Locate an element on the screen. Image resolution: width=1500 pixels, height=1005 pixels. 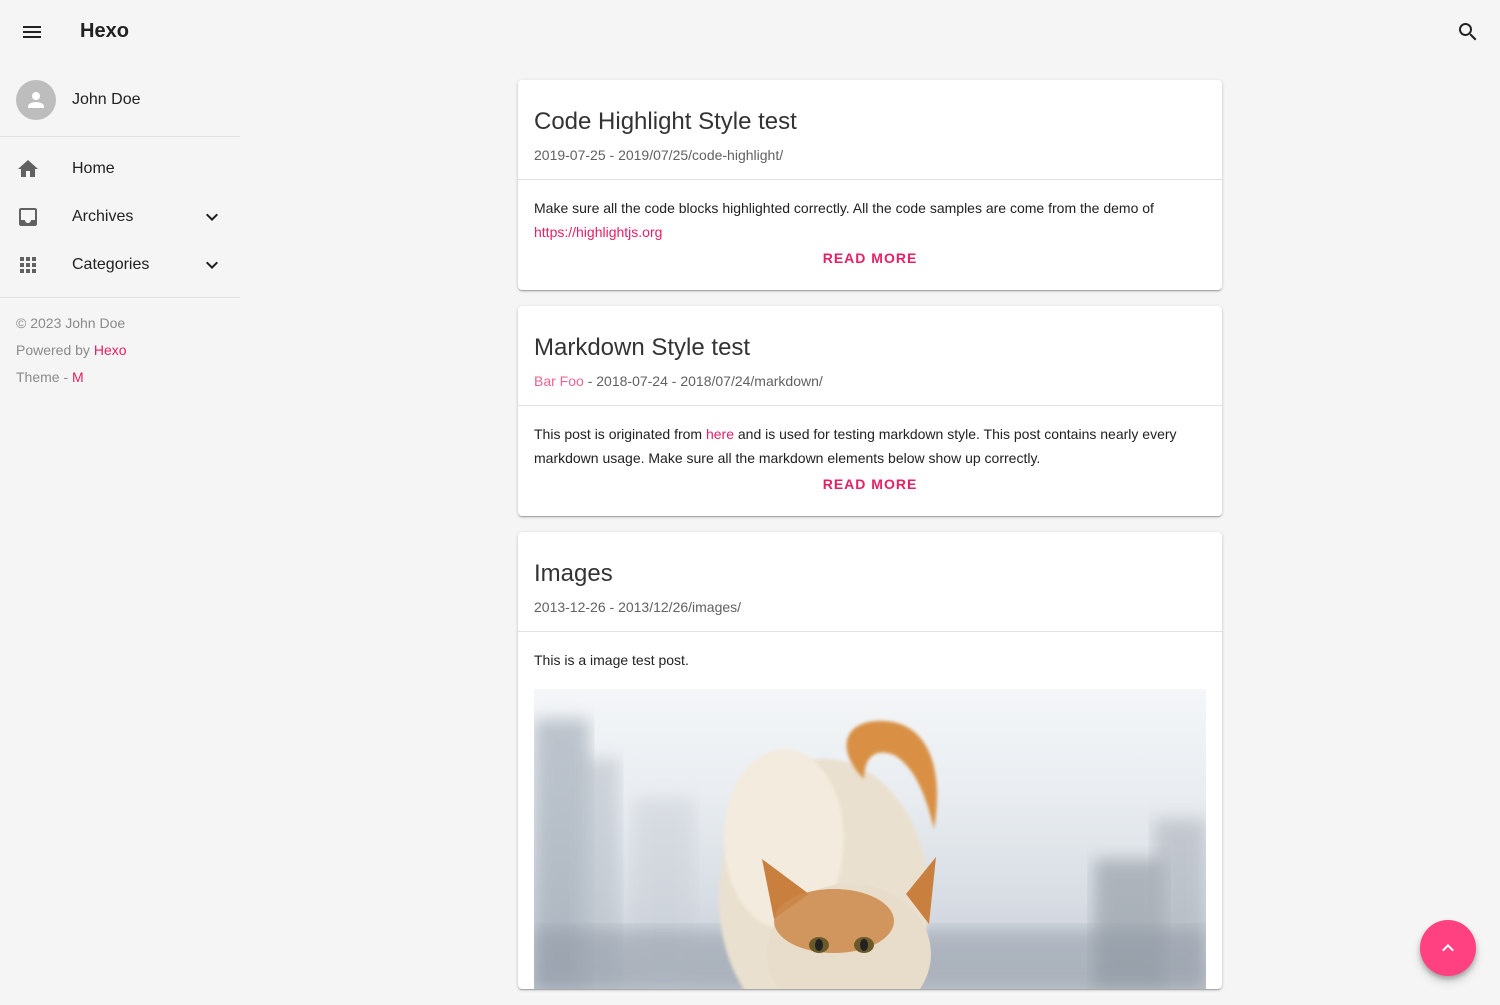
user-name: John Doe is located at coordinates (106, 99).